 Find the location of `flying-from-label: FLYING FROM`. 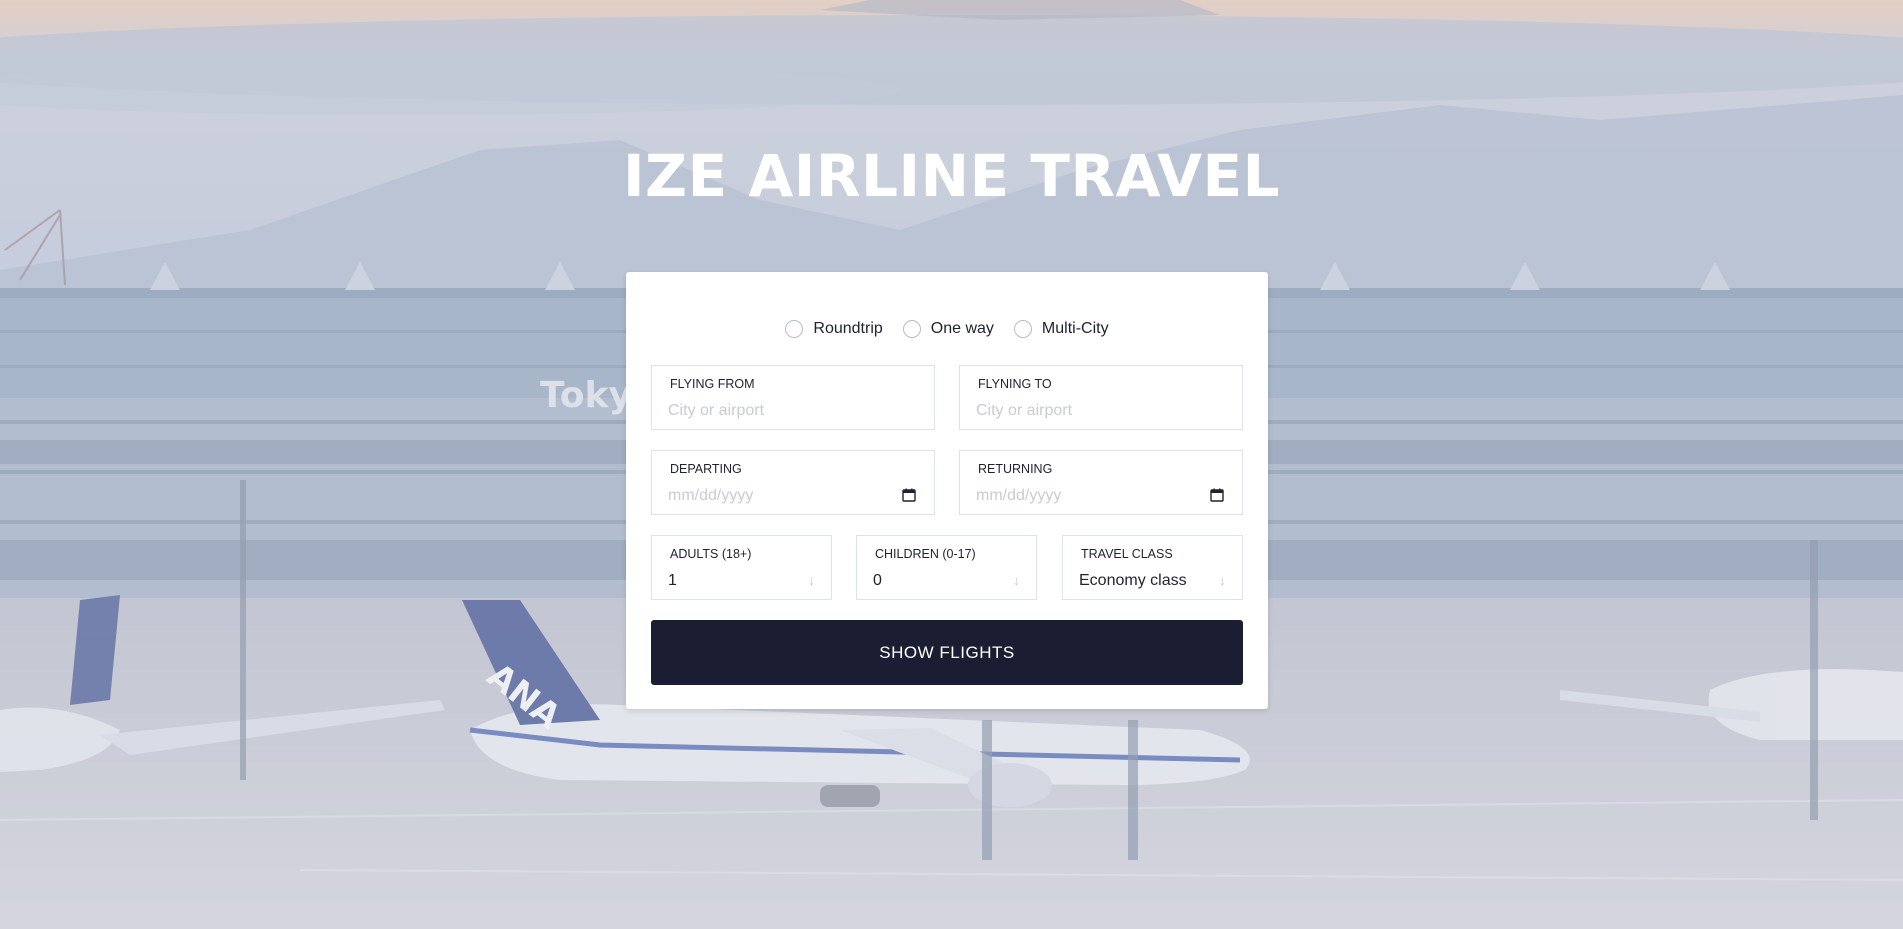

flying-from-label: FLYING FROM is located at coordinates (712, 384).